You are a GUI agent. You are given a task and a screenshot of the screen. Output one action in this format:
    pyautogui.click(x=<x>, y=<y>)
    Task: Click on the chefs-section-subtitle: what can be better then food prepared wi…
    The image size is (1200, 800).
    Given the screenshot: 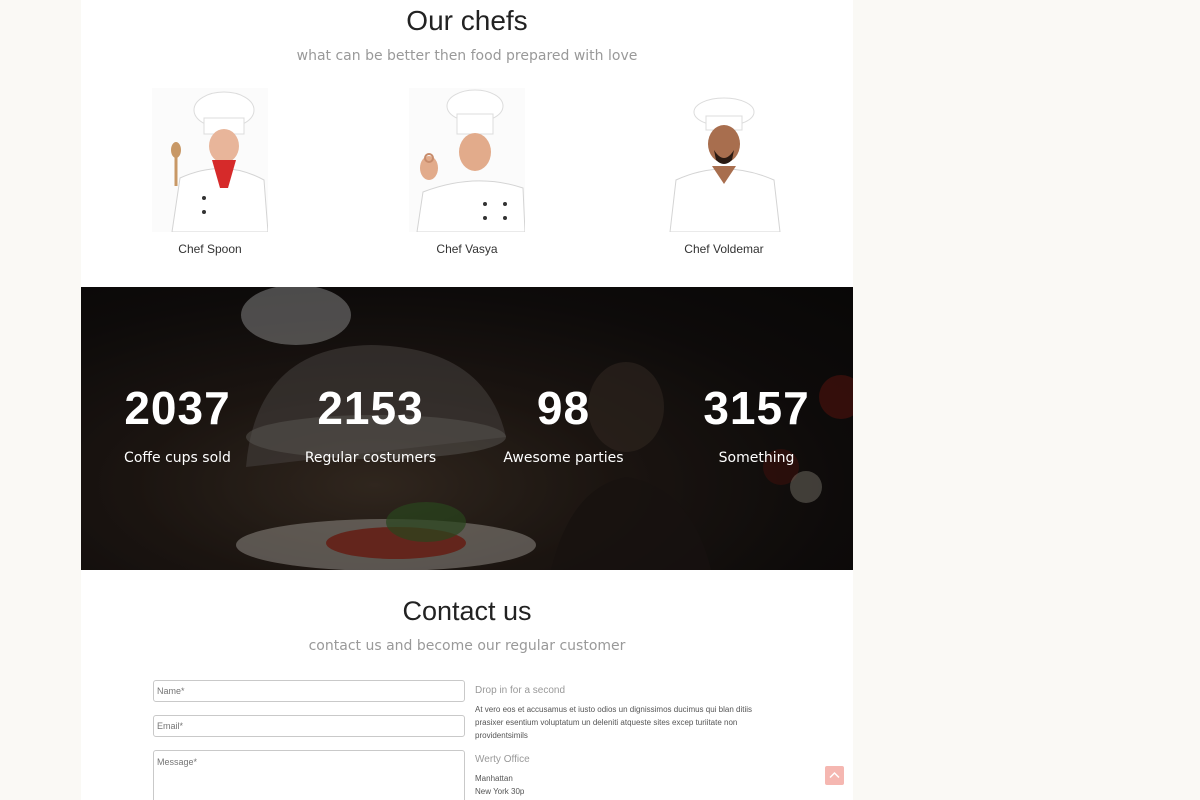 What is the action you would take?
    pyautogui.click(x=467, y=56)
    